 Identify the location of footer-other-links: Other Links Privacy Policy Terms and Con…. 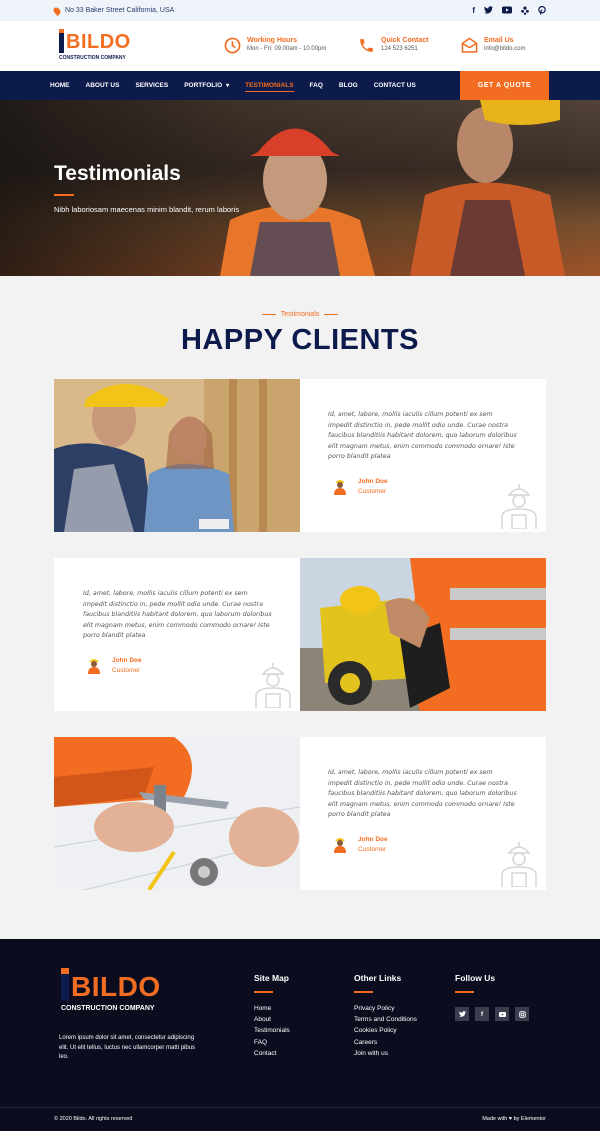
(385, 1016).